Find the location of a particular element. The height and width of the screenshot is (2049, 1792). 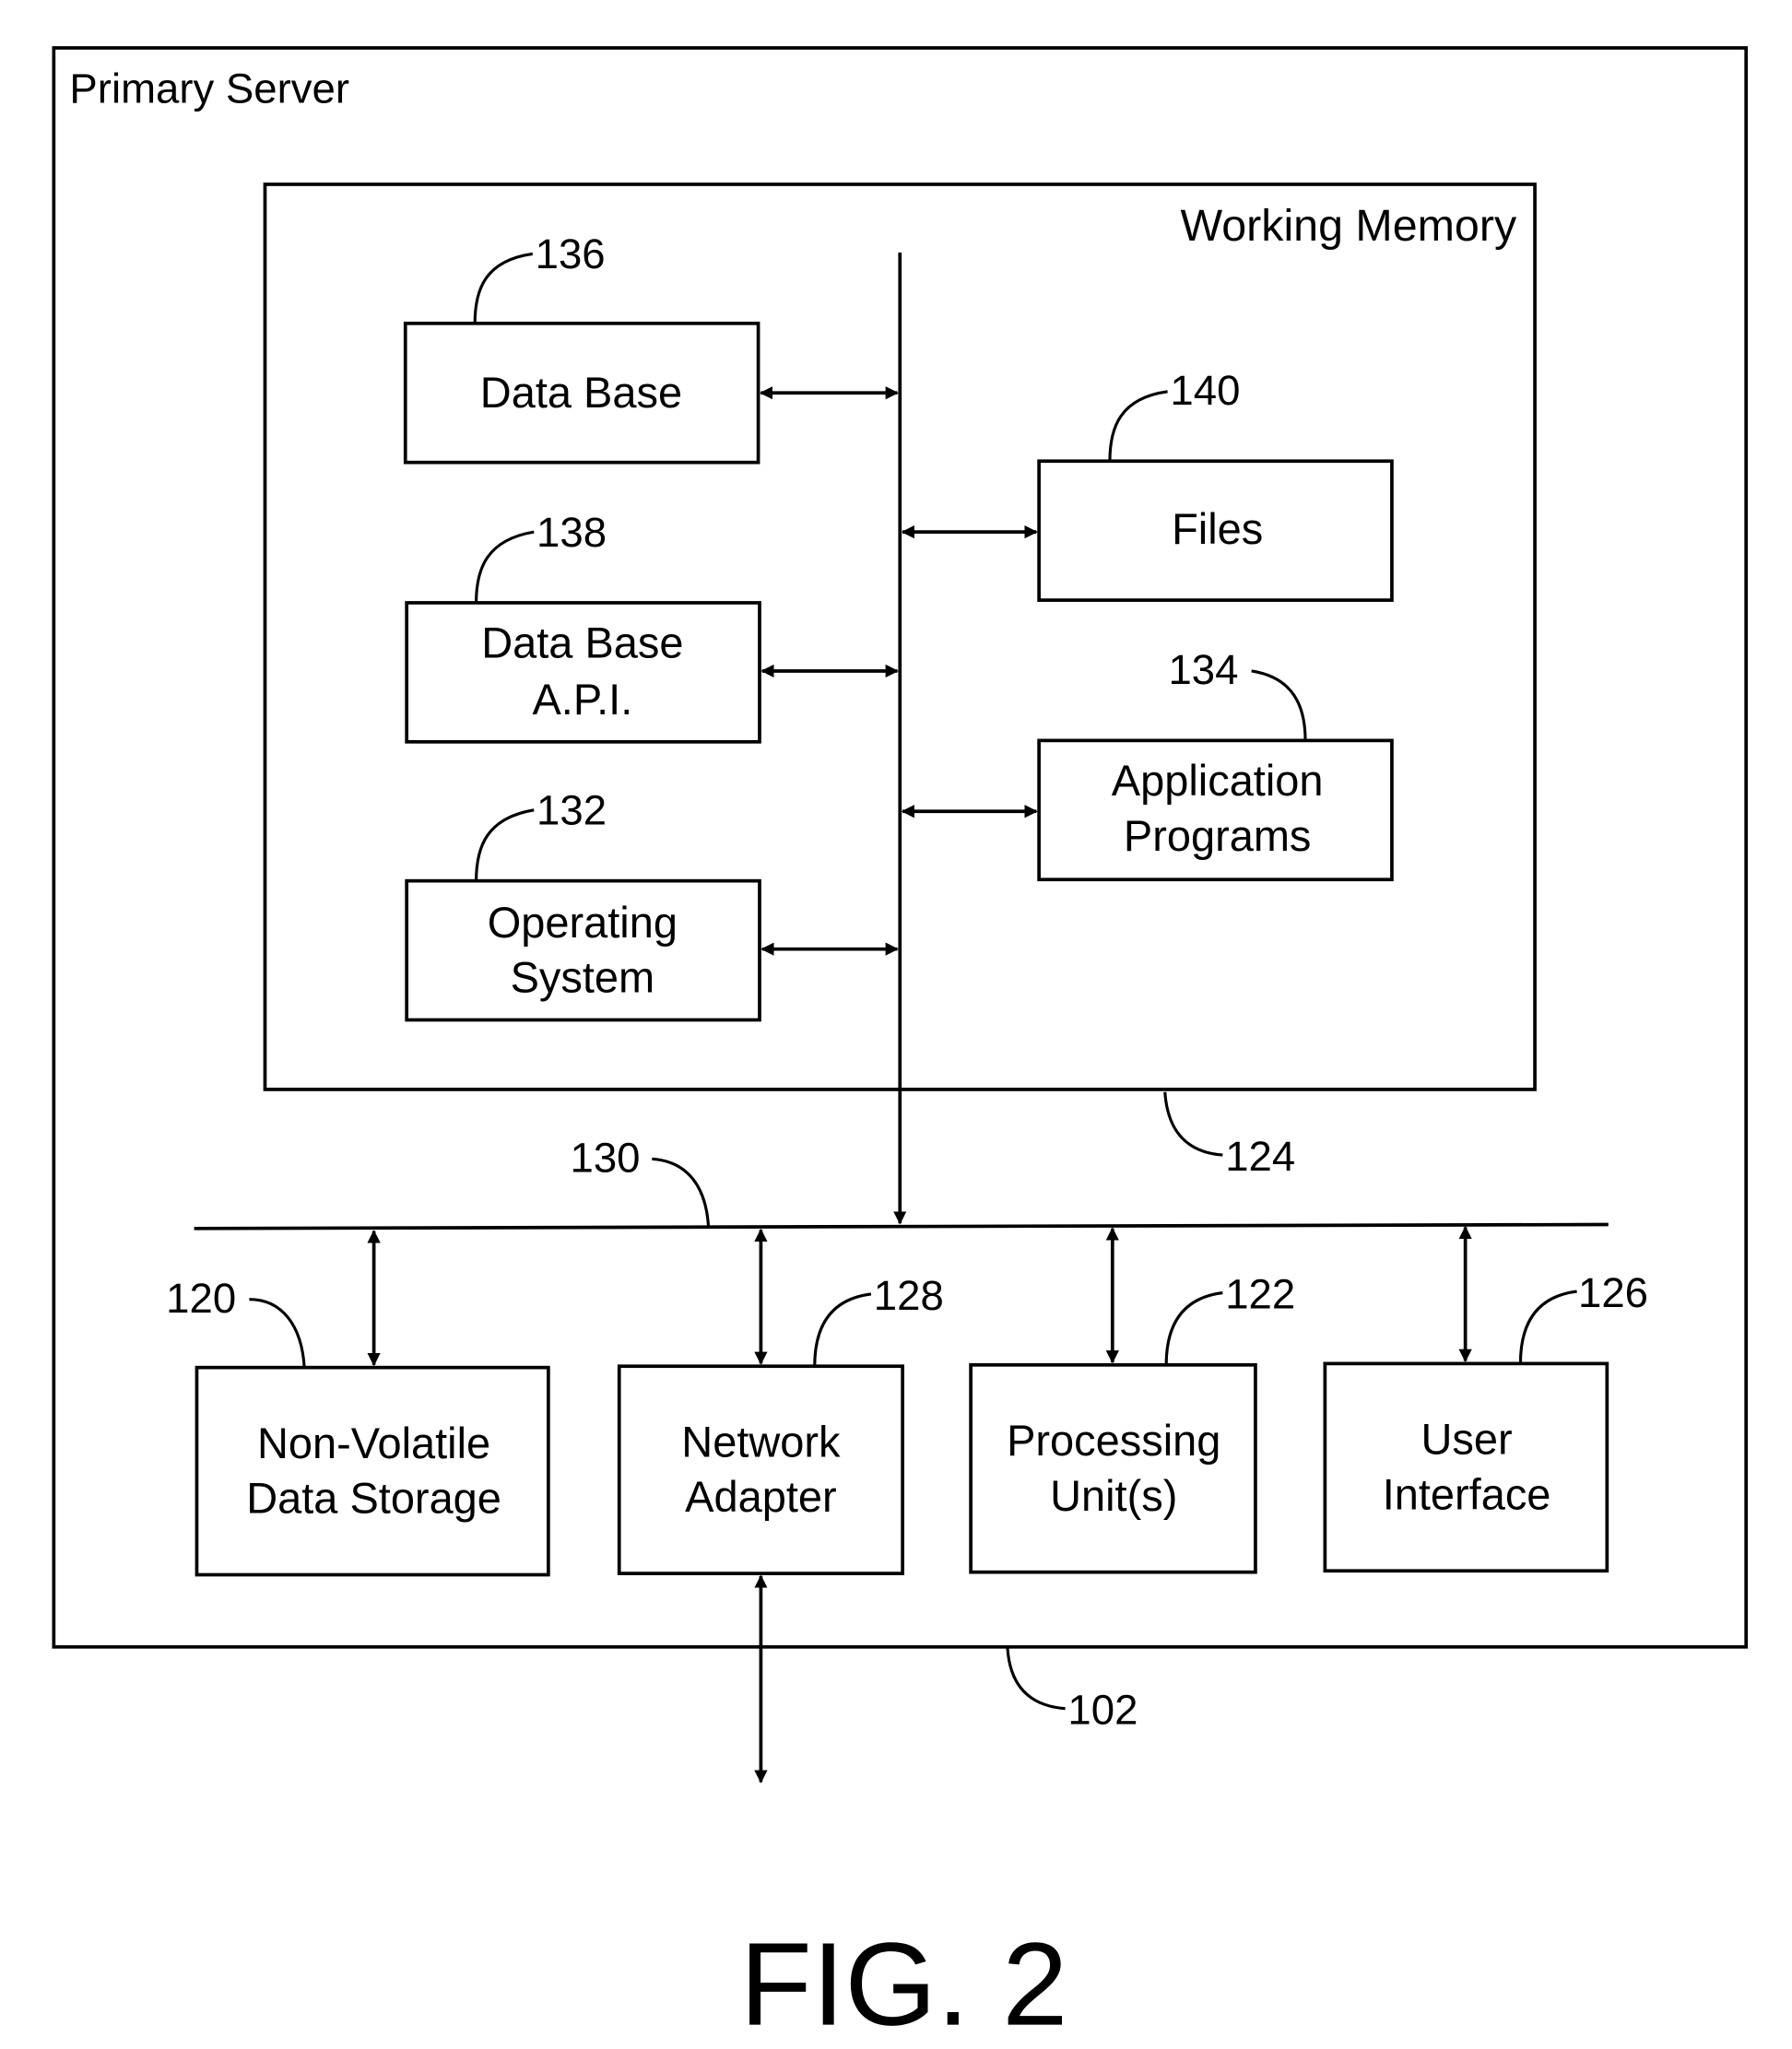

working-memory-title: Working Memory is located at coordinates (1348, 226).